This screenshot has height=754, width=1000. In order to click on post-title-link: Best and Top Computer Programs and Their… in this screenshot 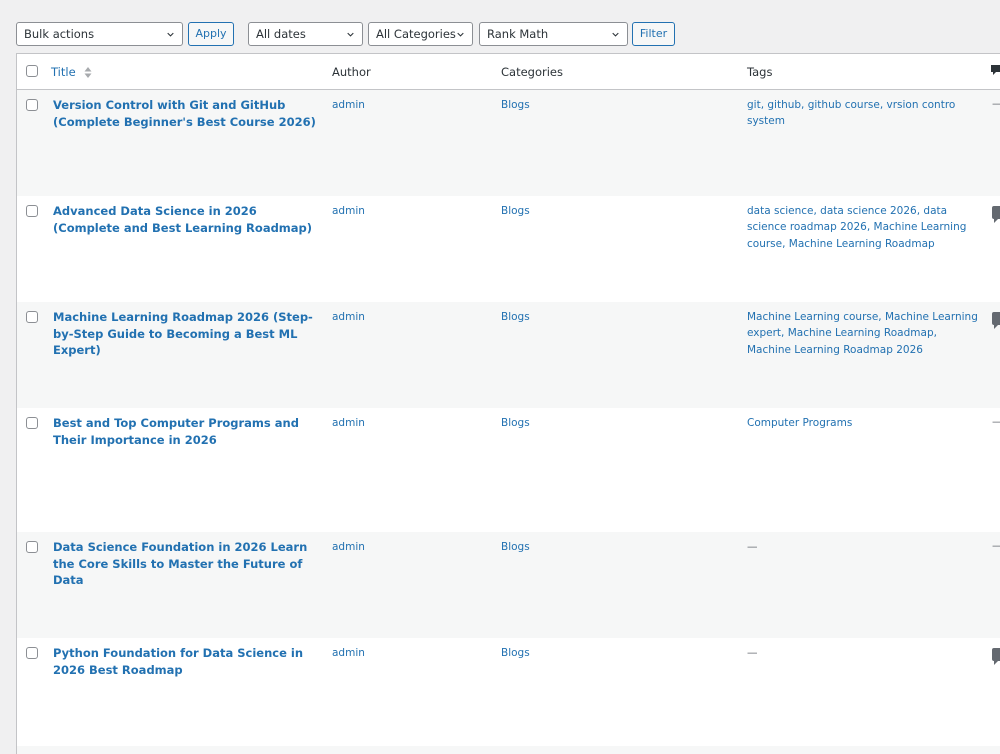, I will do `click(185, 431)`.